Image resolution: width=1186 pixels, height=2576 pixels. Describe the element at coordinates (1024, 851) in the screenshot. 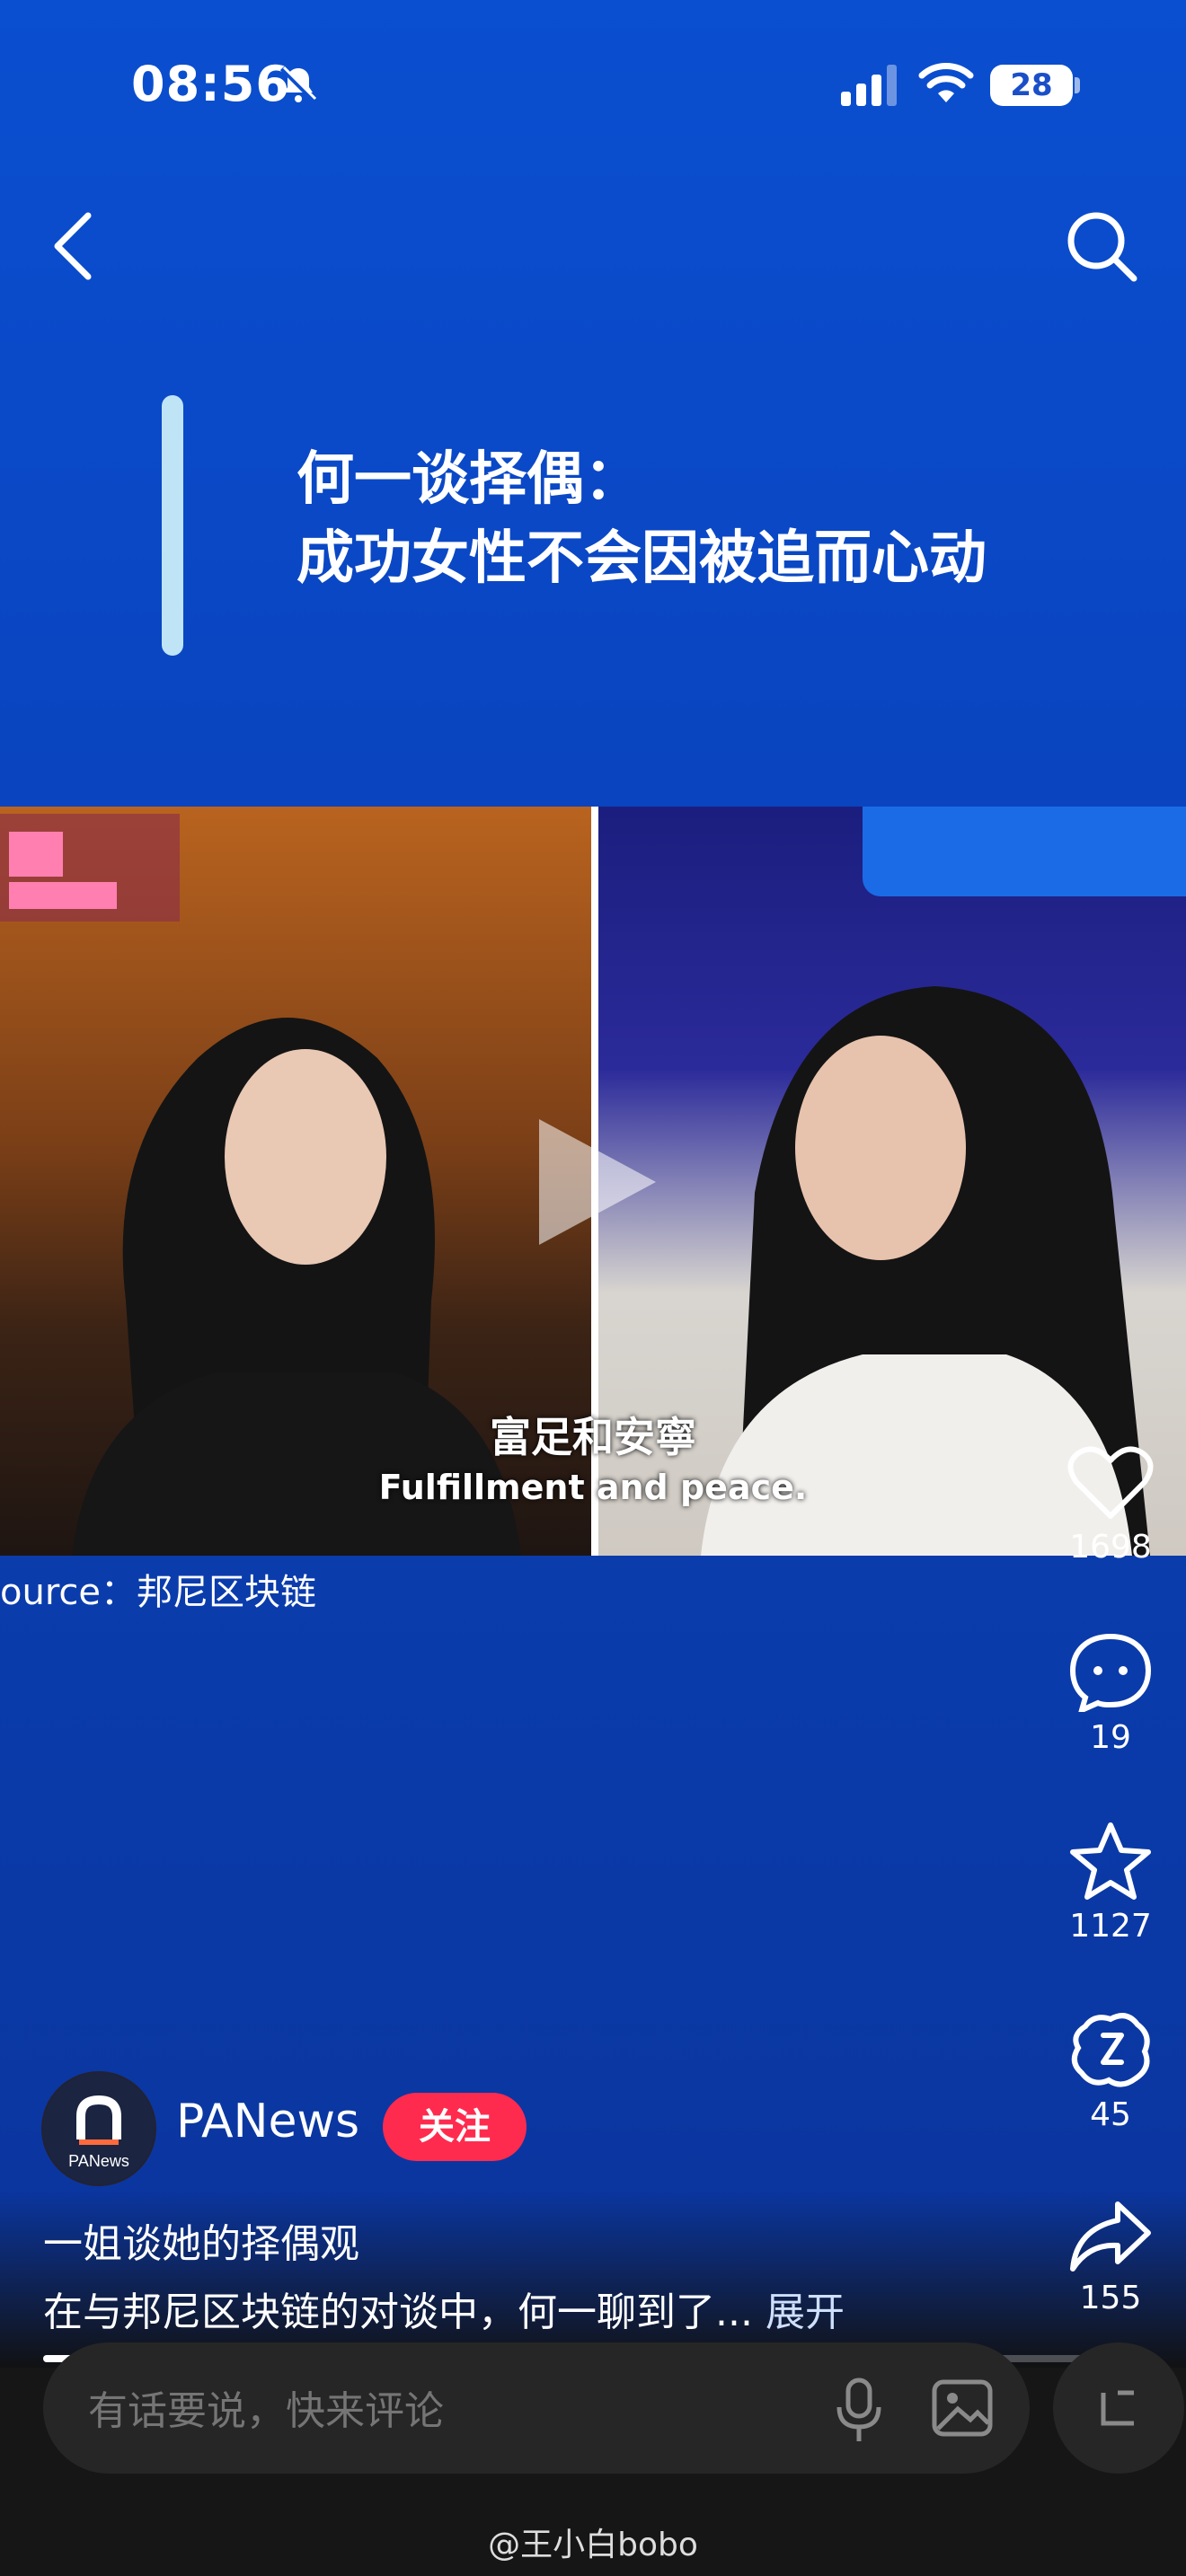

I see `blurred-banner` at that location.